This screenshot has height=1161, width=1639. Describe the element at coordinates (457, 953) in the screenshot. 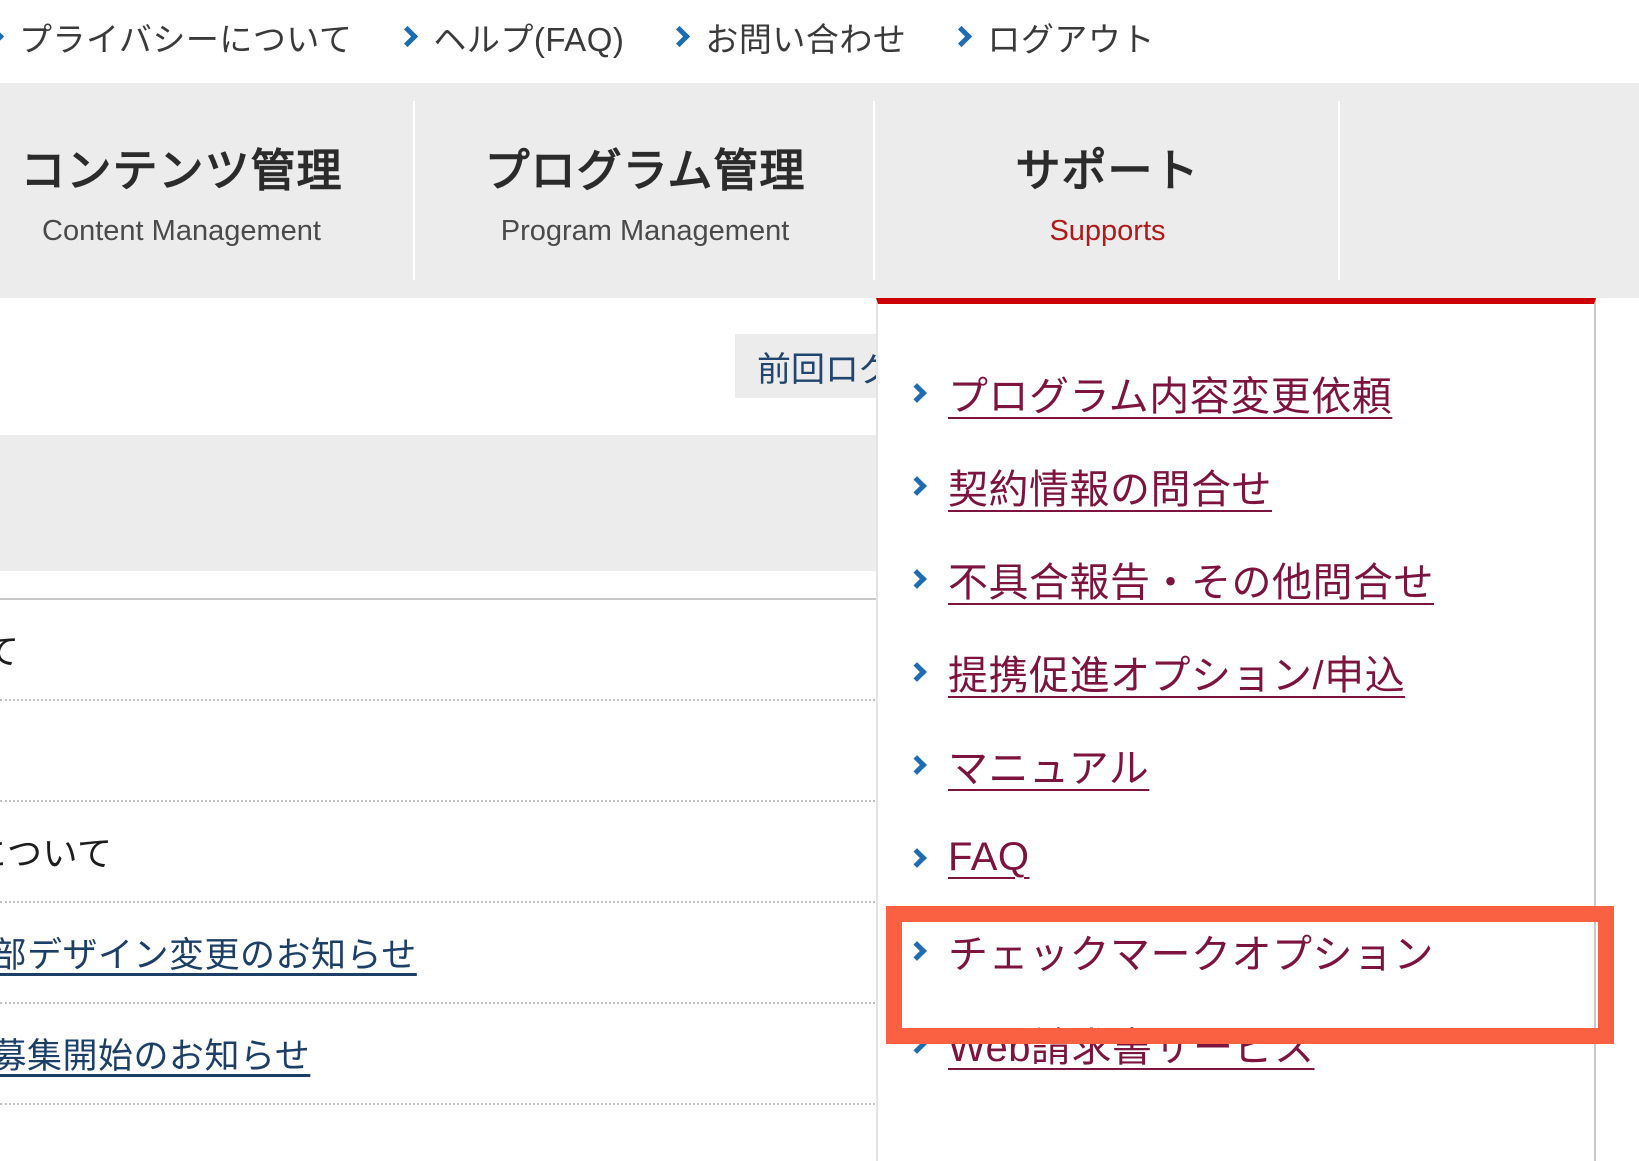

I see `list-item: 管理画面一部デザイン変更のお知らせ` at that location.